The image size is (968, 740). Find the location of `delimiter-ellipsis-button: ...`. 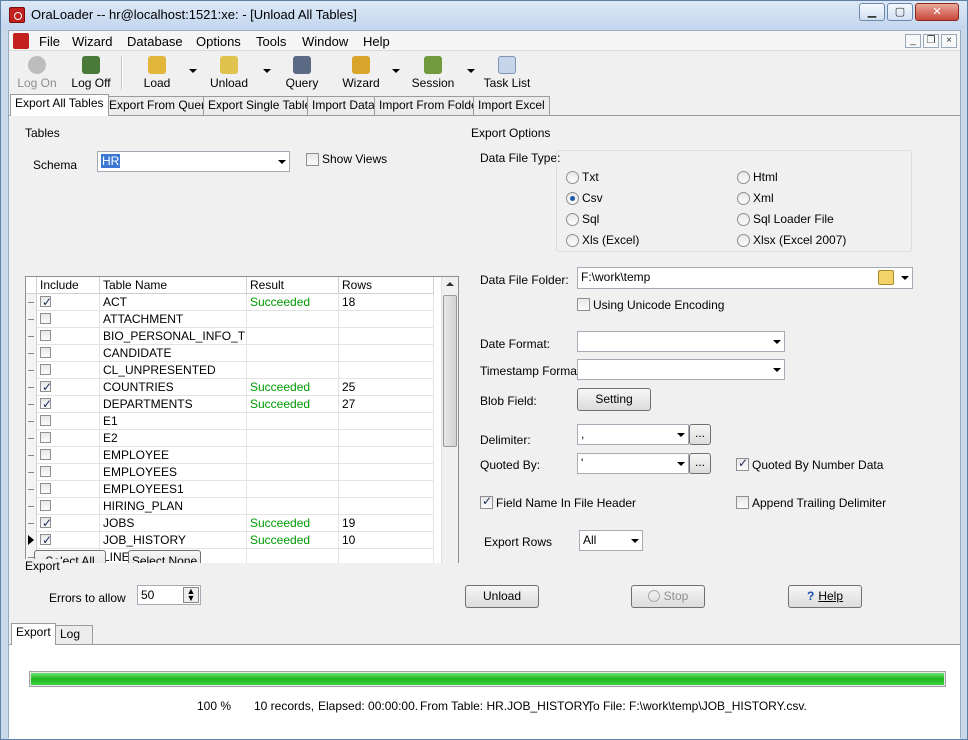

delimiter-ellipsis-button: ... is located at coordinates (700, 434).